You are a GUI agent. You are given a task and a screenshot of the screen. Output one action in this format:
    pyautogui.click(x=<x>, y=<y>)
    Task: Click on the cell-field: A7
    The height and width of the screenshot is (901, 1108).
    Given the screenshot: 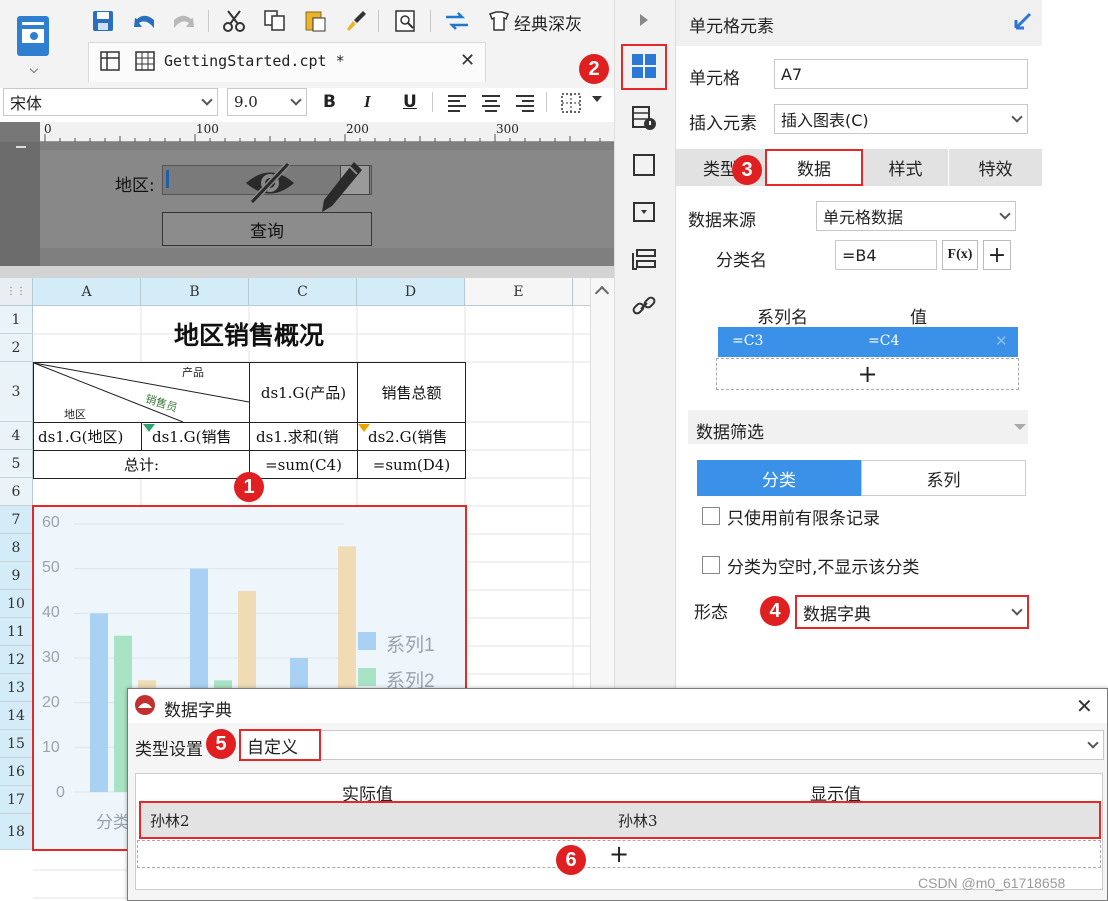 What is the action you would take?
    pyautogui.click(x=901, y=74)
    